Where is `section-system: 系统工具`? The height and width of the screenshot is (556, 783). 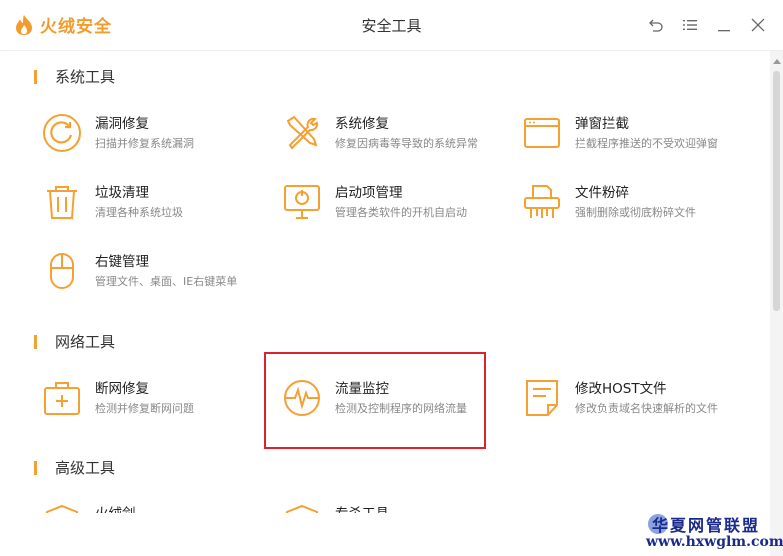 section-system: 系统工具 is located at coordinates (74, 76).